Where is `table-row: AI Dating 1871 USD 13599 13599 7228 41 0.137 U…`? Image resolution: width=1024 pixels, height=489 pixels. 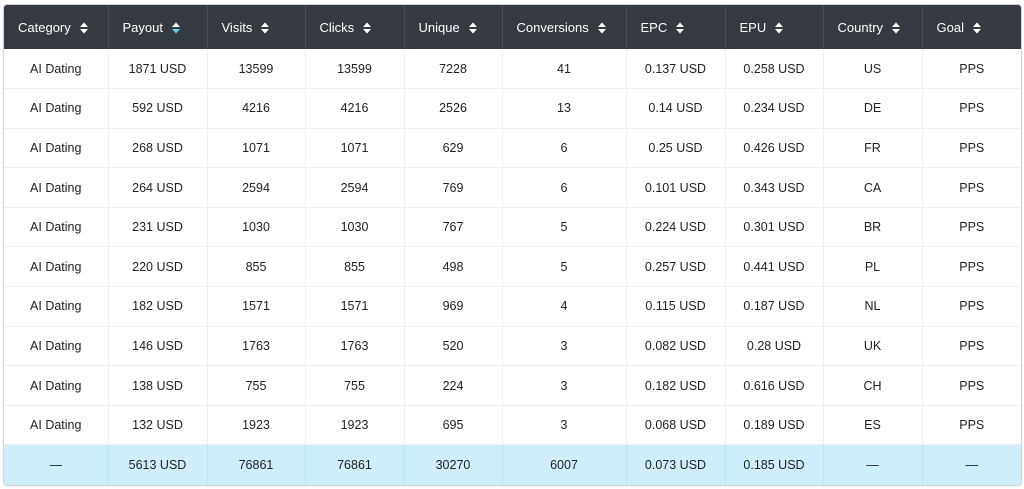
table-row: AI Dating 1871 USD 13599 13599 7228 41 0.137 U… is located at coordinates (512, 69).